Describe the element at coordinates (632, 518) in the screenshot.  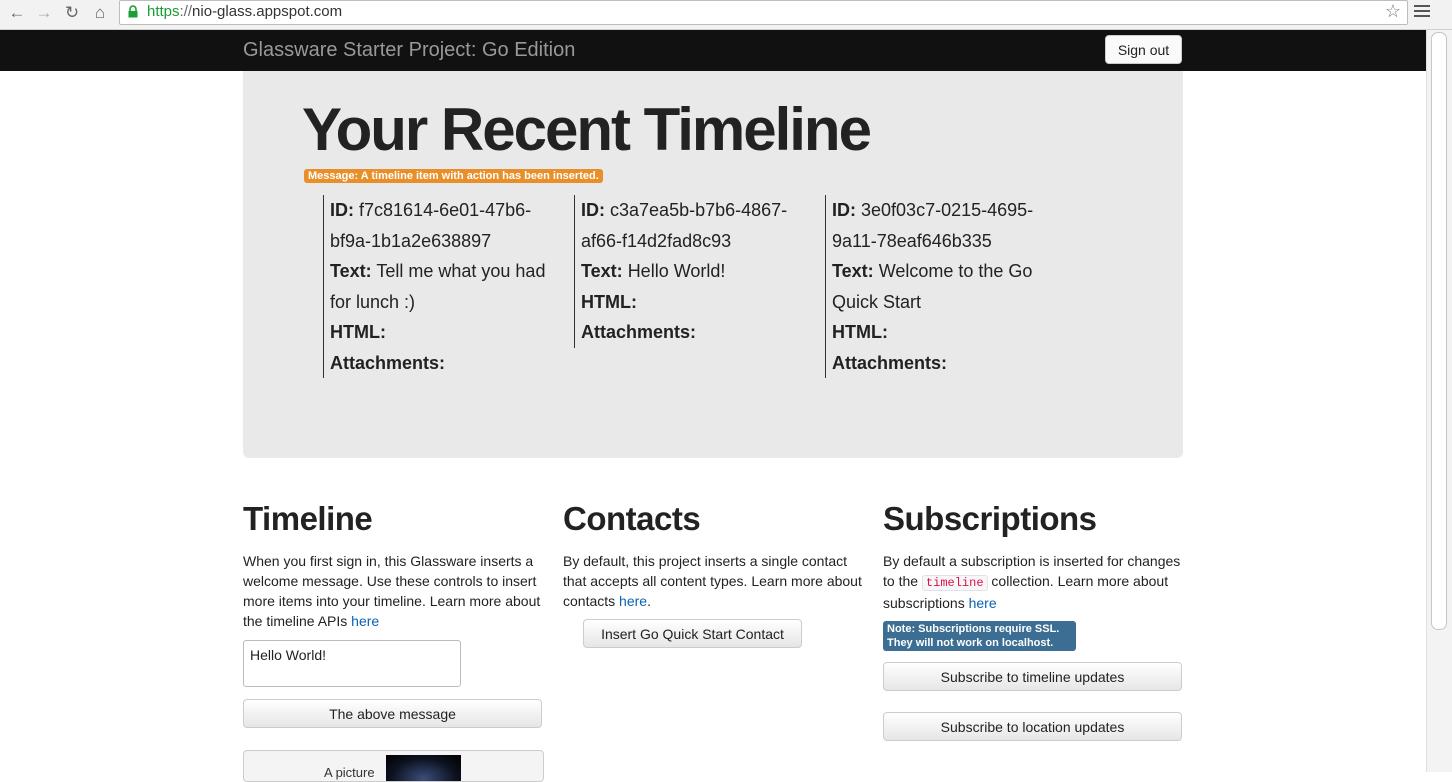
I see `contacts-heading: Contacts` at that location.